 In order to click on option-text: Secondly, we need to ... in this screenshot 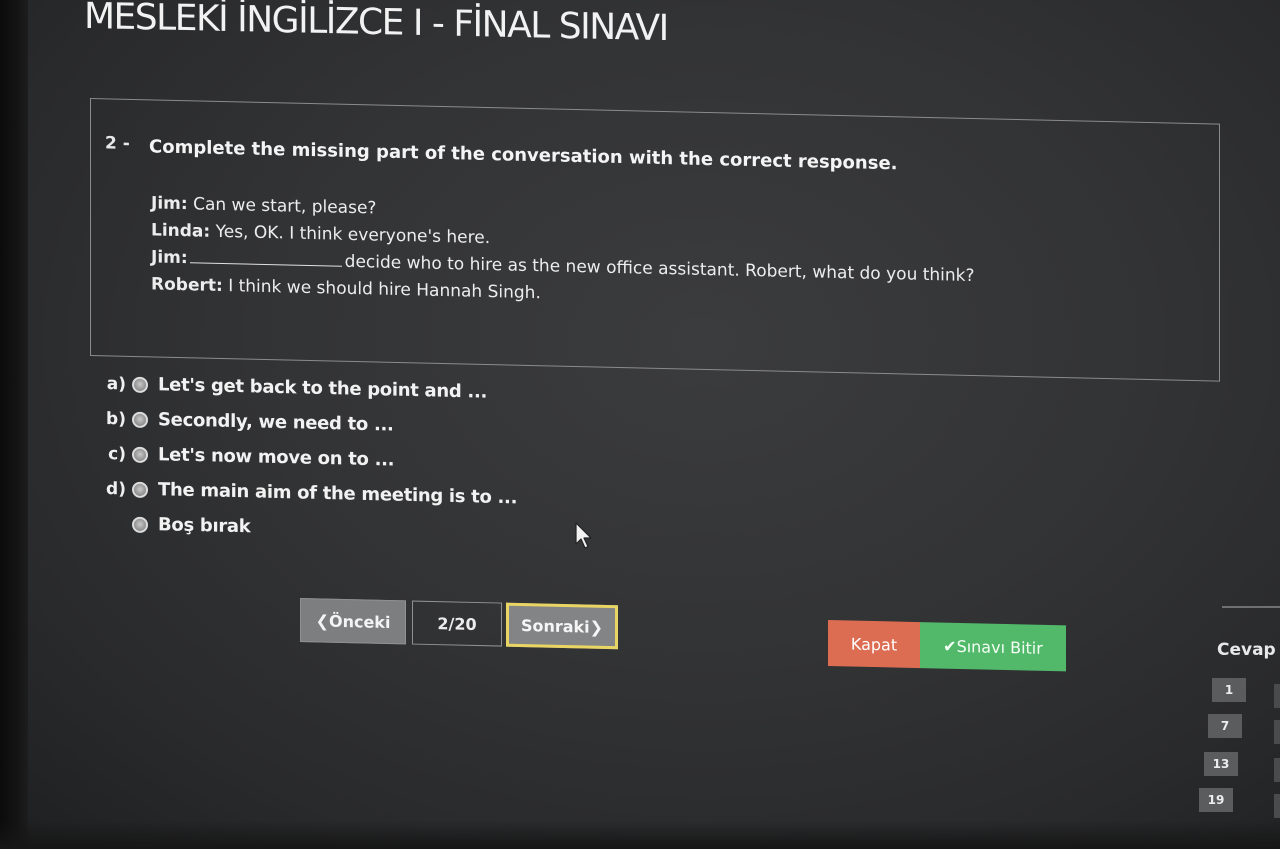, I will do `click(276, 422)`.